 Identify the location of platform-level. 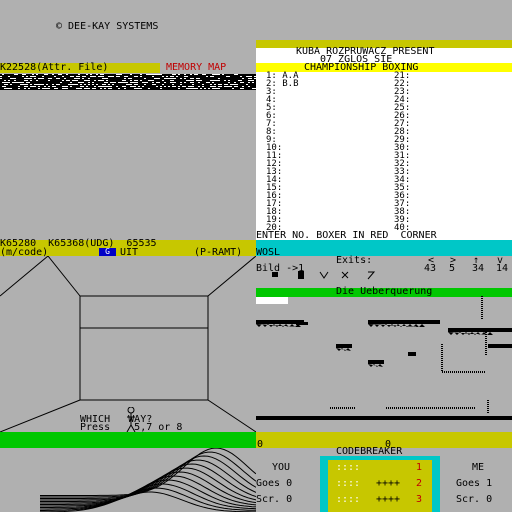
(384, 358).